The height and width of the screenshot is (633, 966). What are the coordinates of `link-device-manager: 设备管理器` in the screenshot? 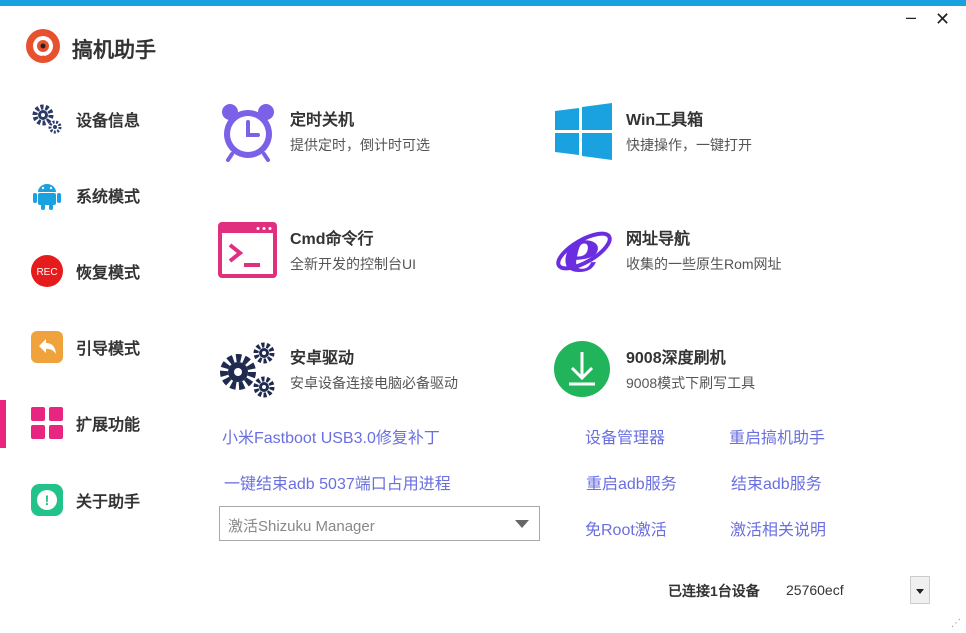 It's located at (625, 436).